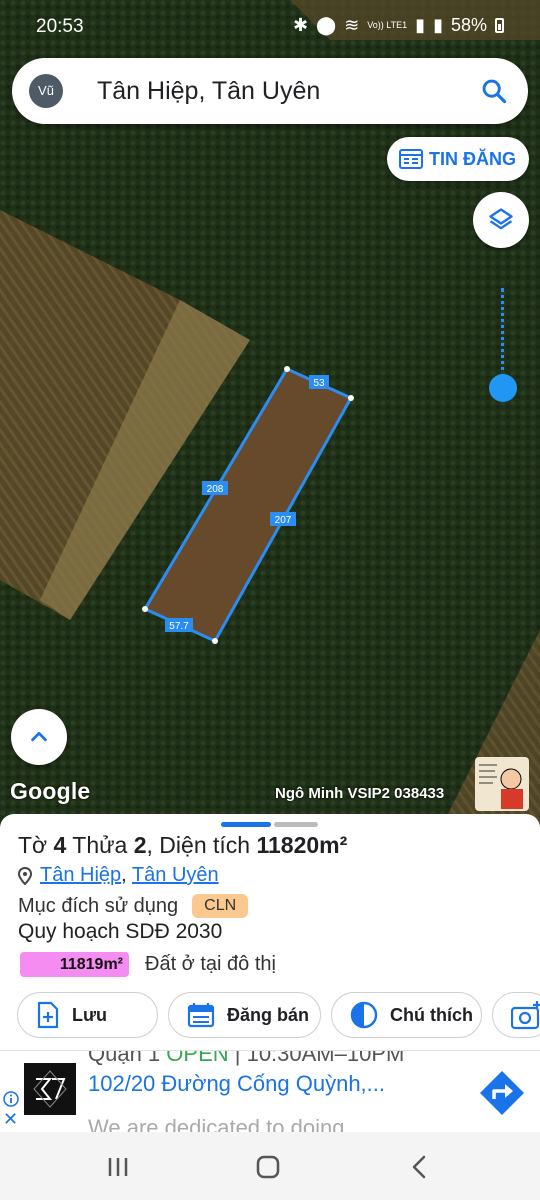 This screenshot has height=1200, width=540. Describe the element at coordinates (503, 388) in the screenshot. I see `opacity-slider-handle` at that location.